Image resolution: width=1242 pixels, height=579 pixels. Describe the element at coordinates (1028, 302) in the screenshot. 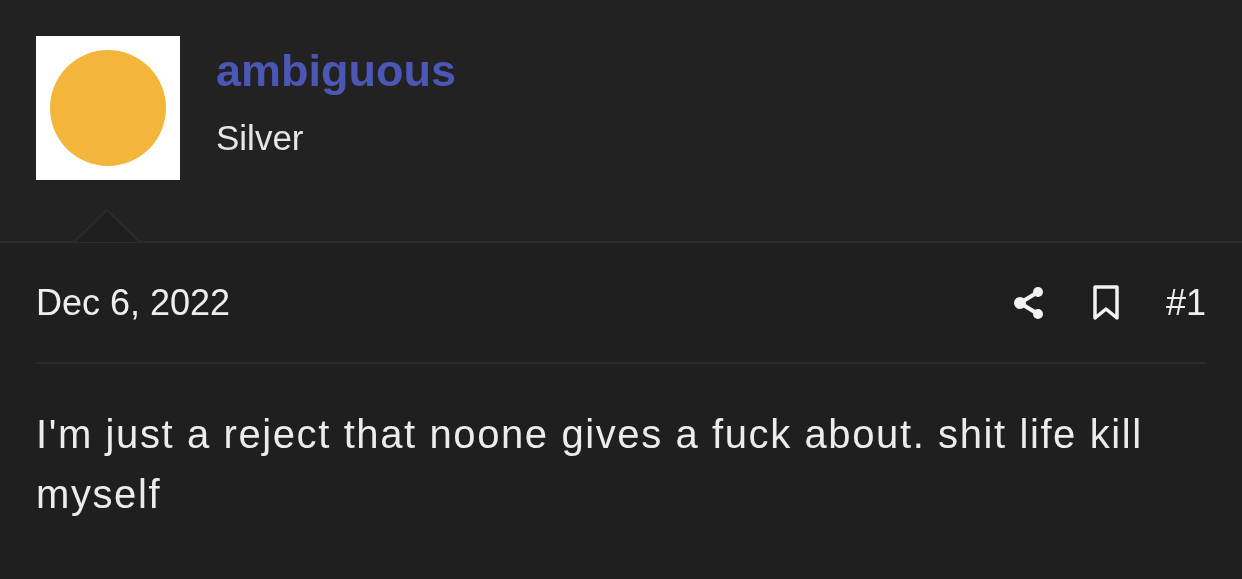

I see `share-icon` at that location.